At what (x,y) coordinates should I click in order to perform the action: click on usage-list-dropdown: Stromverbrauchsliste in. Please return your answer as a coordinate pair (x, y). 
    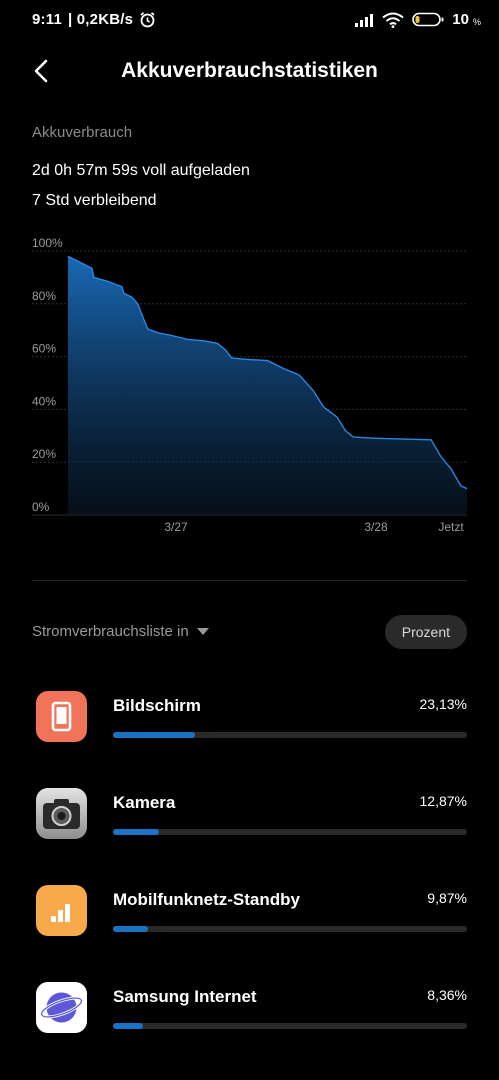
    Looking at the image, I should click on (120, 631).